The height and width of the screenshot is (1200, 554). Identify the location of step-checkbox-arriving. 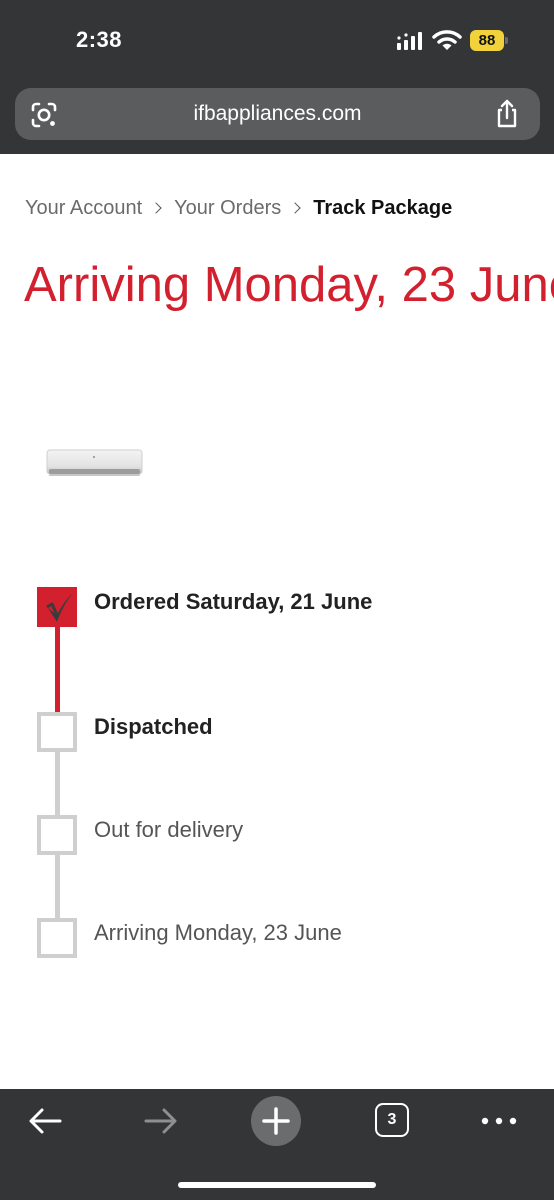
(57, 938).